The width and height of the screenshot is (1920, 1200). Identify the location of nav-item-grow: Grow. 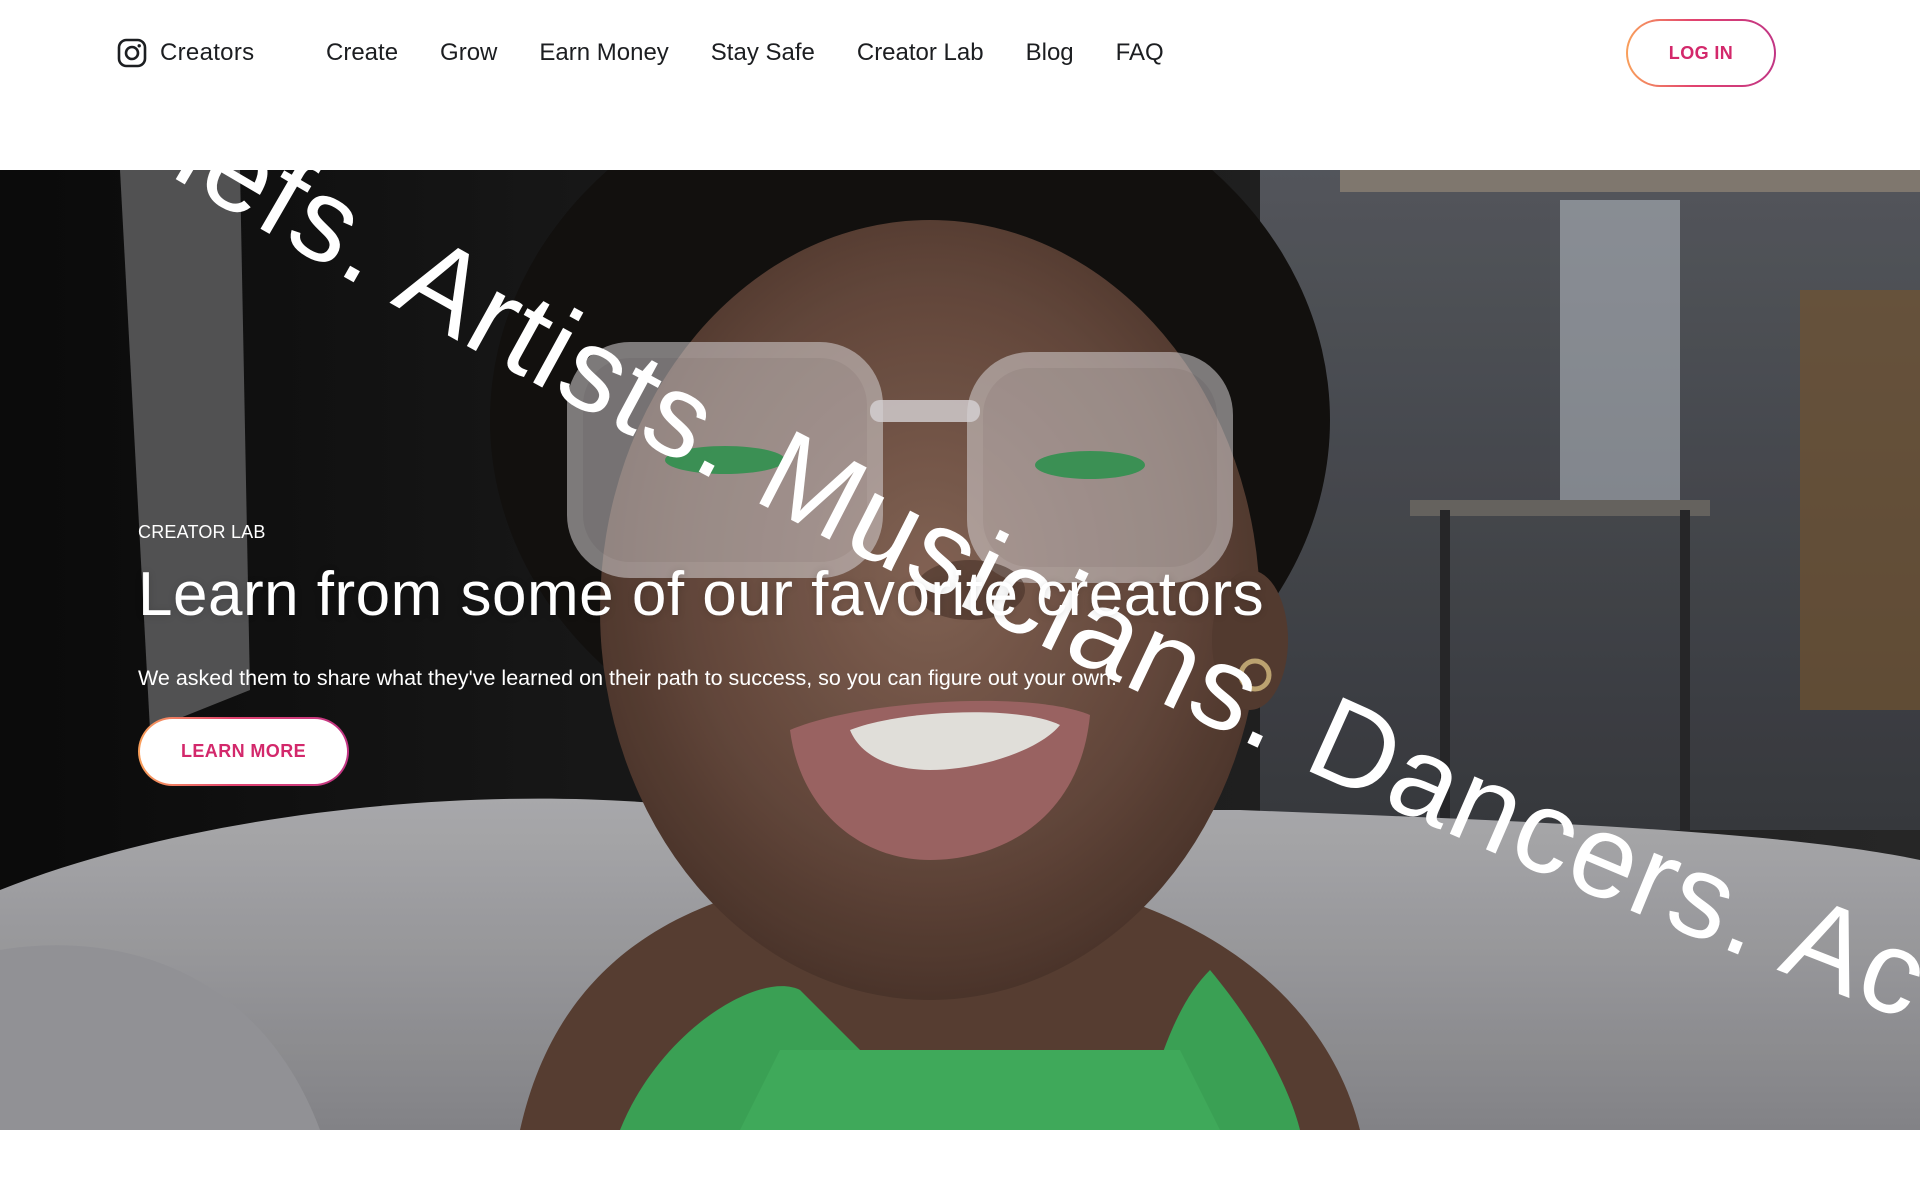
(468, 53).